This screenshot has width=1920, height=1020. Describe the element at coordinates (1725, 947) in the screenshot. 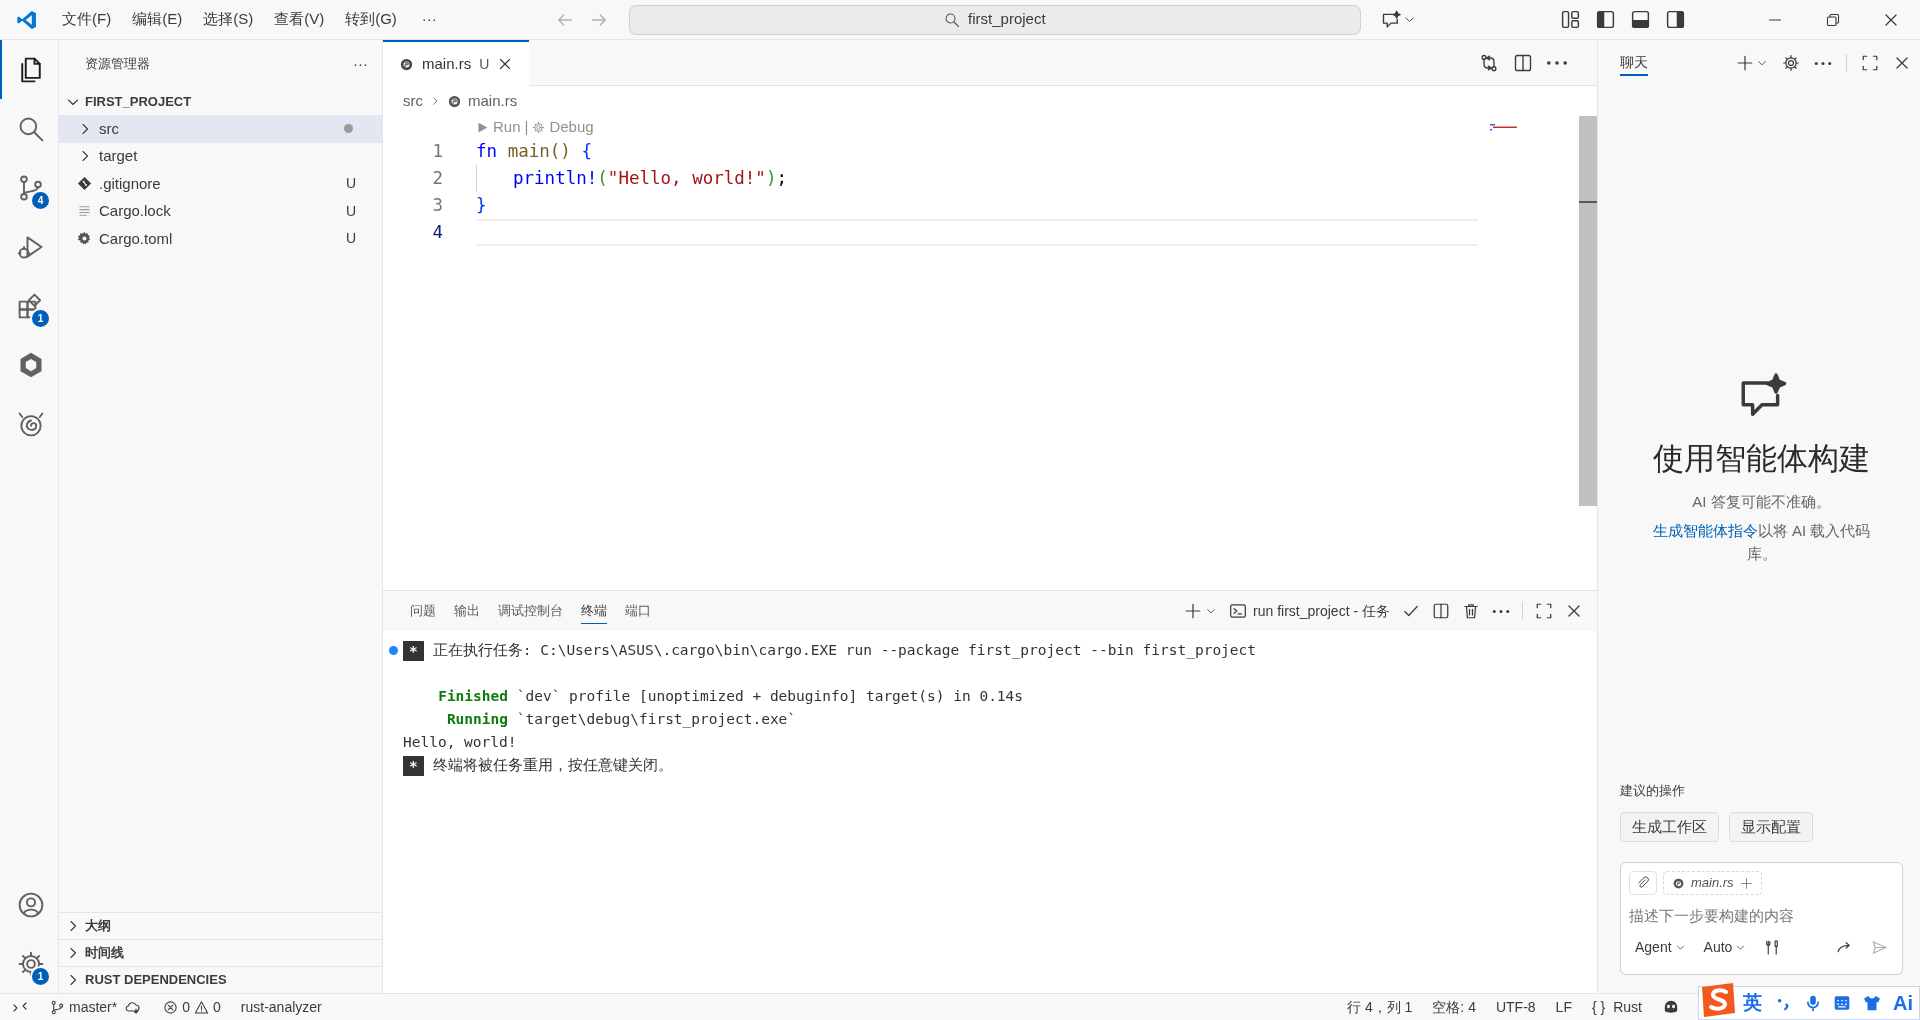

I see `model-dropdown: Auto` at that location.